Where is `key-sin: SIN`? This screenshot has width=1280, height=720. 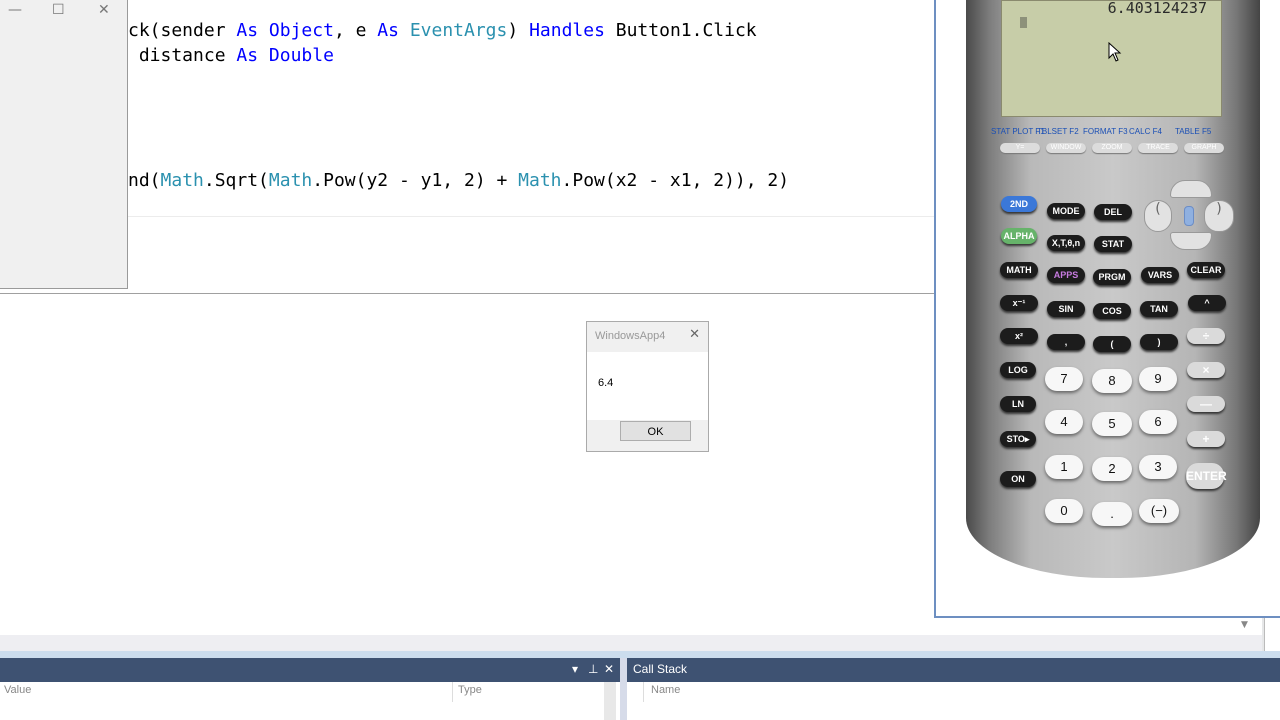
key-sin: SIN is located at coordinates (1066, 309).